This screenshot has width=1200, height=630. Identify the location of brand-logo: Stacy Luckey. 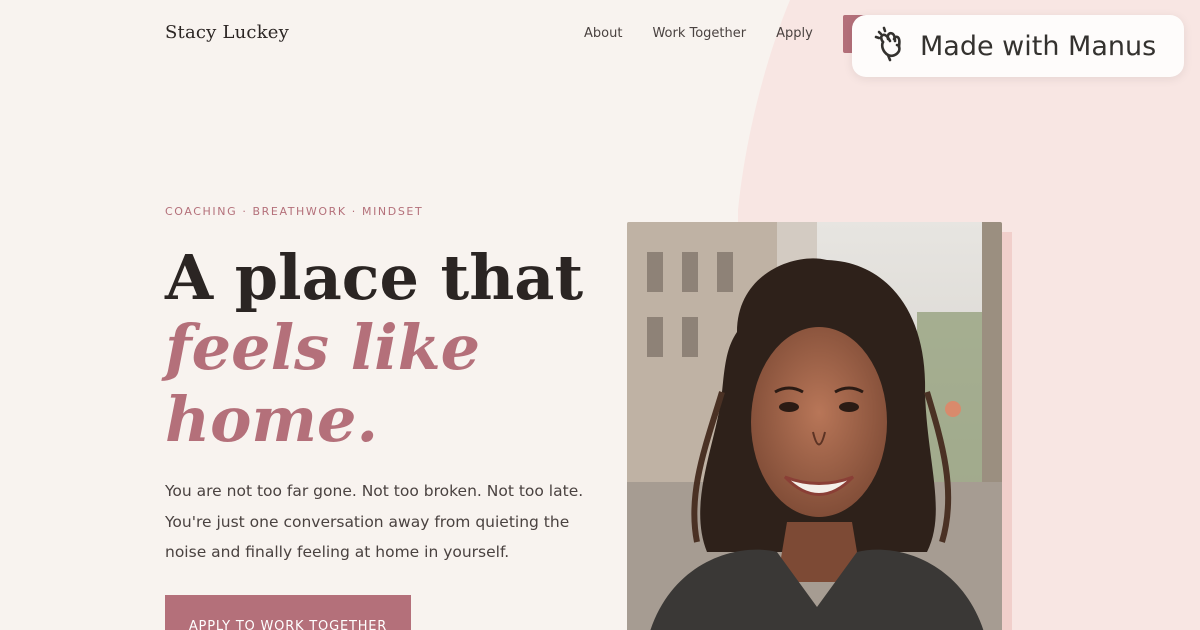
(227, 32).